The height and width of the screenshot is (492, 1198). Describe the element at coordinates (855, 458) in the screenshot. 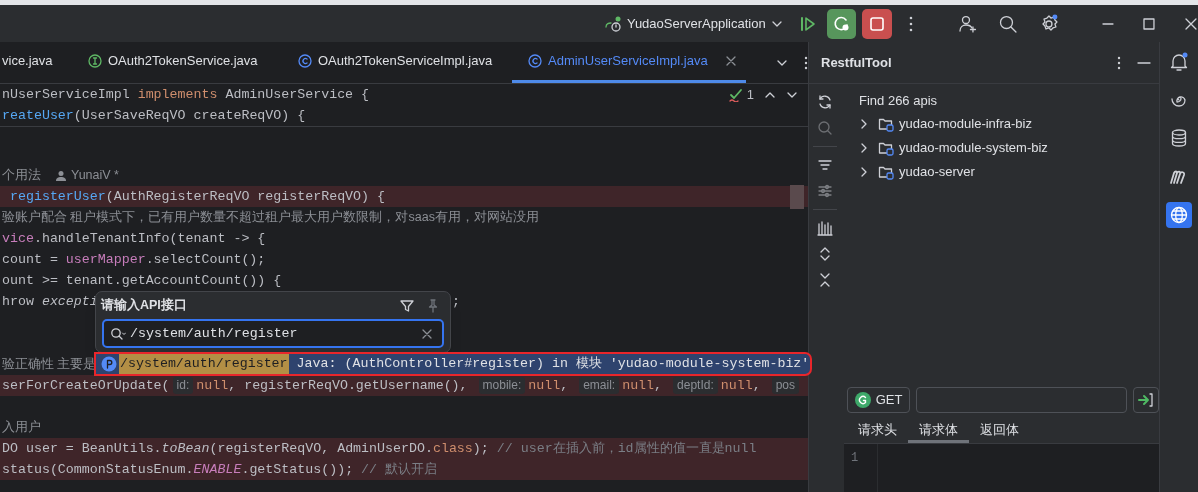

I see `line-number: 1` at that location.